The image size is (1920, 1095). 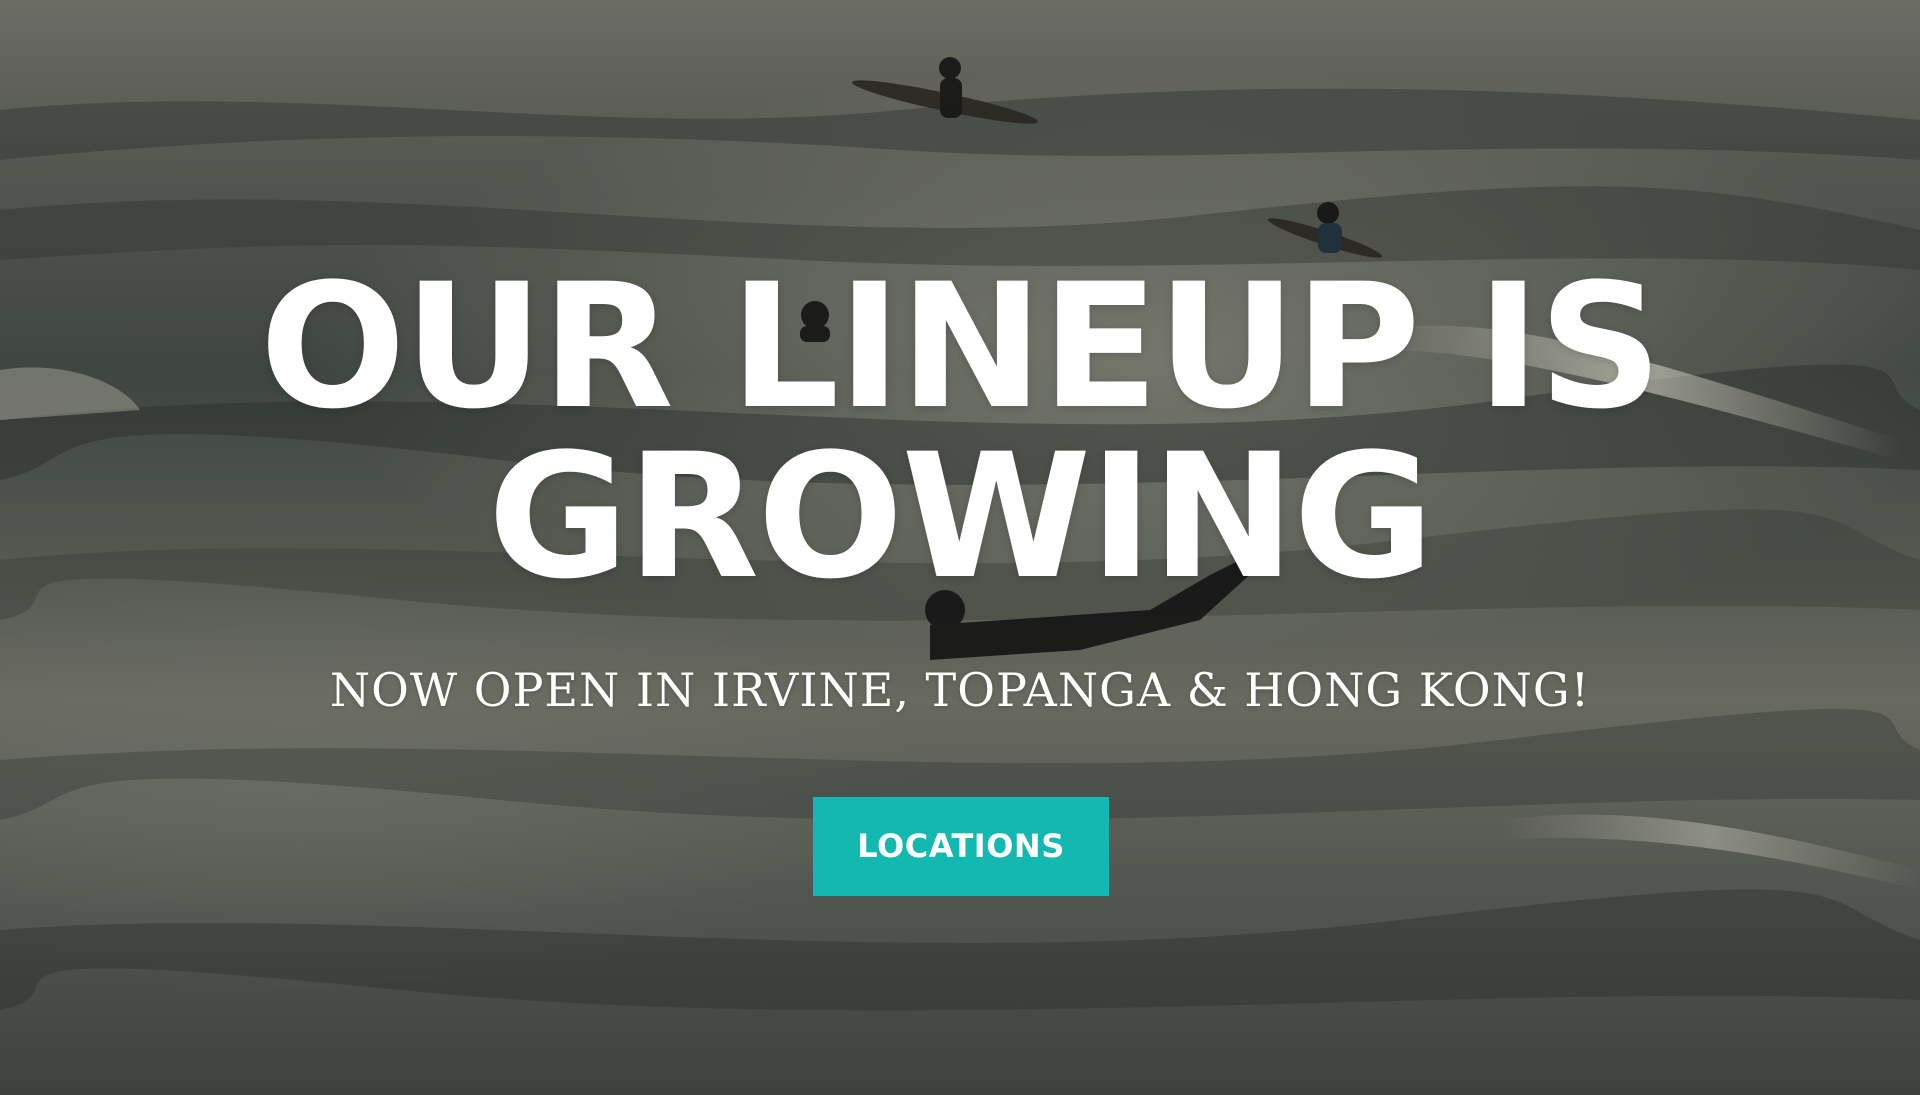 What do you see at coordinates (960, 690) in the screenshot?
I see `hero-subheadline: NOW OPEN IN IRVINE, TOPANGA & HONG KONG!` at bounding box center [960, 690].